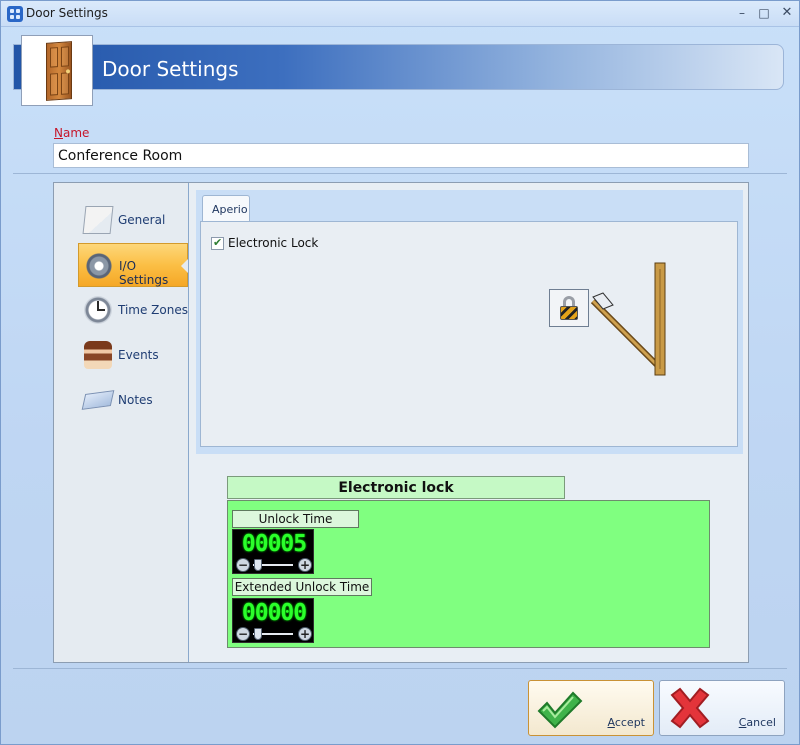  I want to click on extended-unlock-time-value: 00000, so click(274, 613).